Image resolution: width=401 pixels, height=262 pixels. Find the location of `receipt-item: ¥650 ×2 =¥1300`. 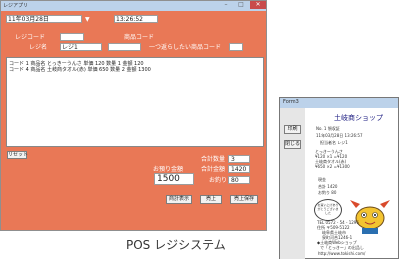

receipt-item: ¥650 ×2 =¥1300 is located at coordinates (332, 166).